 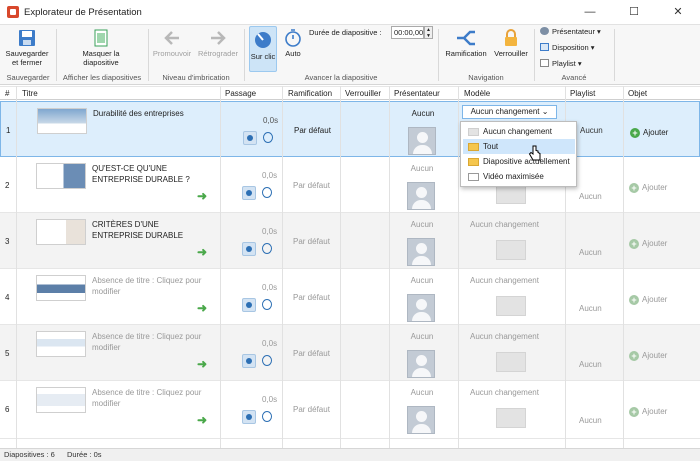 What do you see at coordinates (637, 93) in the screenshot?
I see `col-object: Objet` at bounding box center [637, 93].